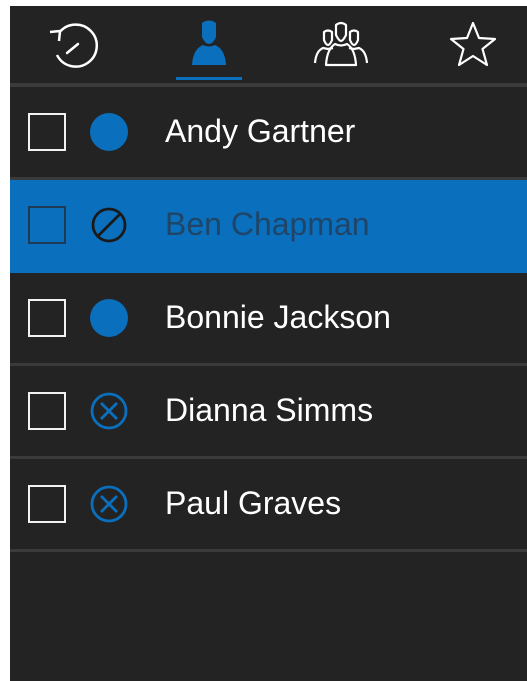 The height and width of the screenshot is (681, 527). I want to click on contact-row-dianna-simms: Dianna Simms, so click(268, 412).